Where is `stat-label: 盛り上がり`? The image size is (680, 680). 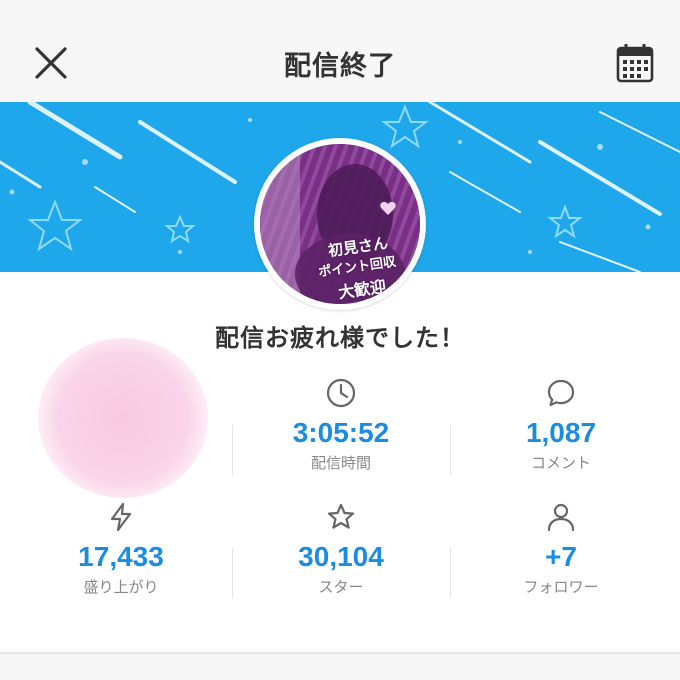
stat-label: 盛り上がり is located at coordinates (121, 587).